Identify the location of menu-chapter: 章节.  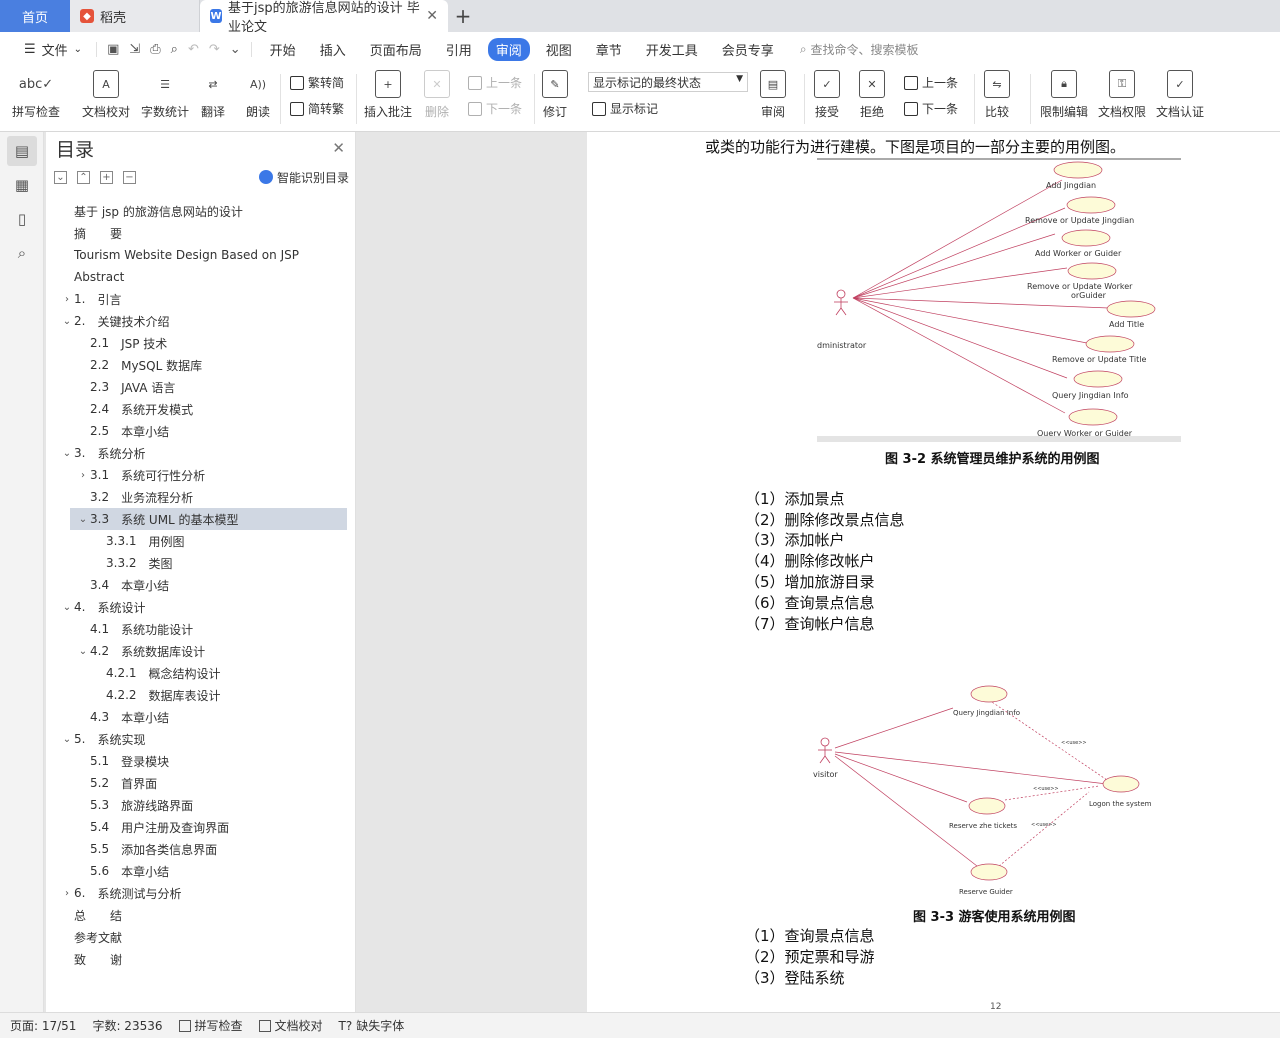
(609, 49).